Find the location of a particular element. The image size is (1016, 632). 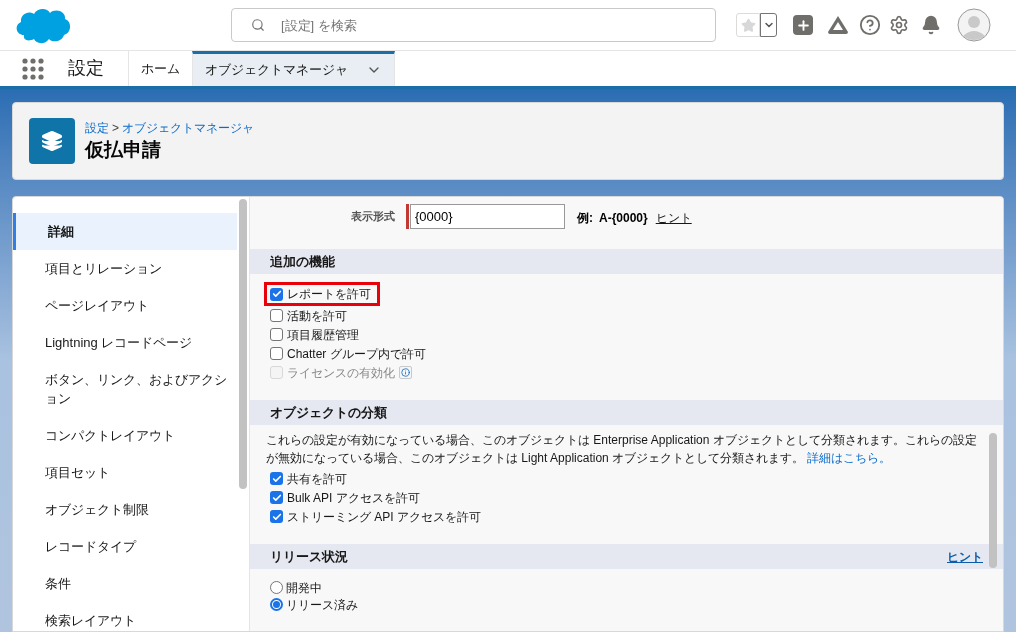

info-button is located at coordinates (405, 372).